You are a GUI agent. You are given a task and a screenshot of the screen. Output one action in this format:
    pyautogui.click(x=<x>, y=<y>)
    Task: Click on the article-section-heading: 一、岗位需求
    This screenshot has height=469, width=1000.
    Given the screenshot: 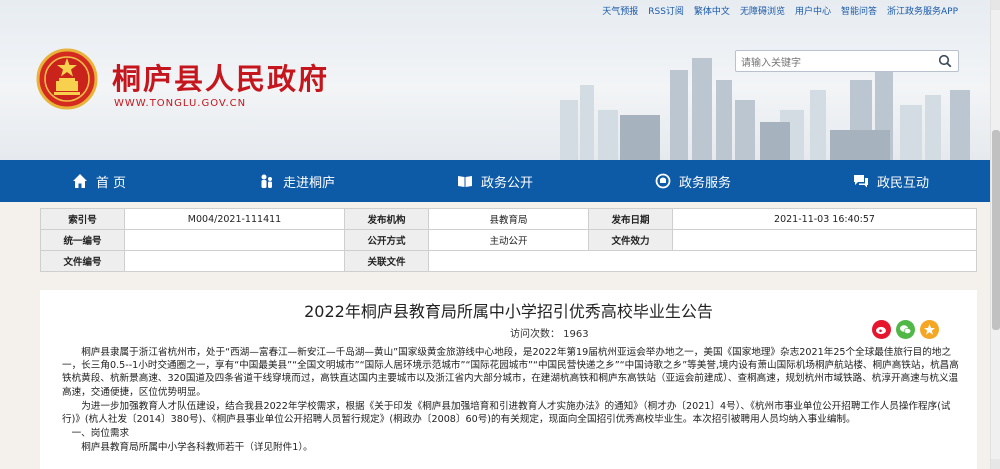 What is the action you would take?
    pyautogui.click(x=100, y=434)
    